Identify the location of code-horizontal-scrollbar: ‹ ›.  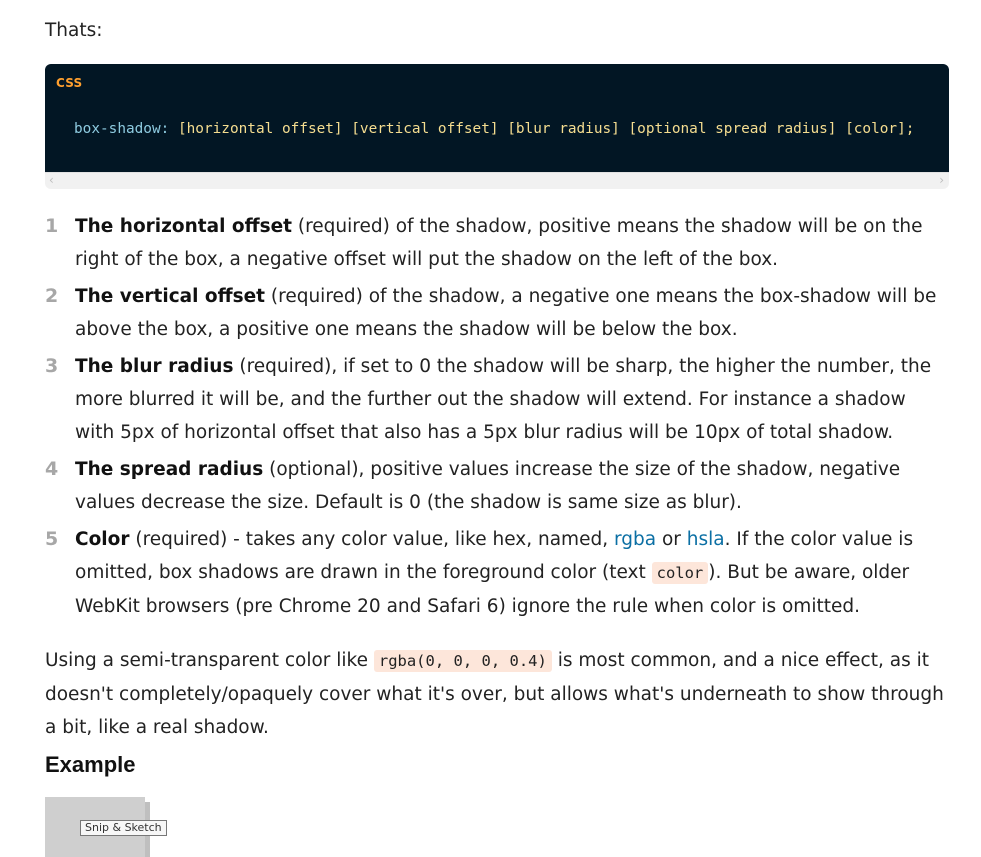
(497, 180).